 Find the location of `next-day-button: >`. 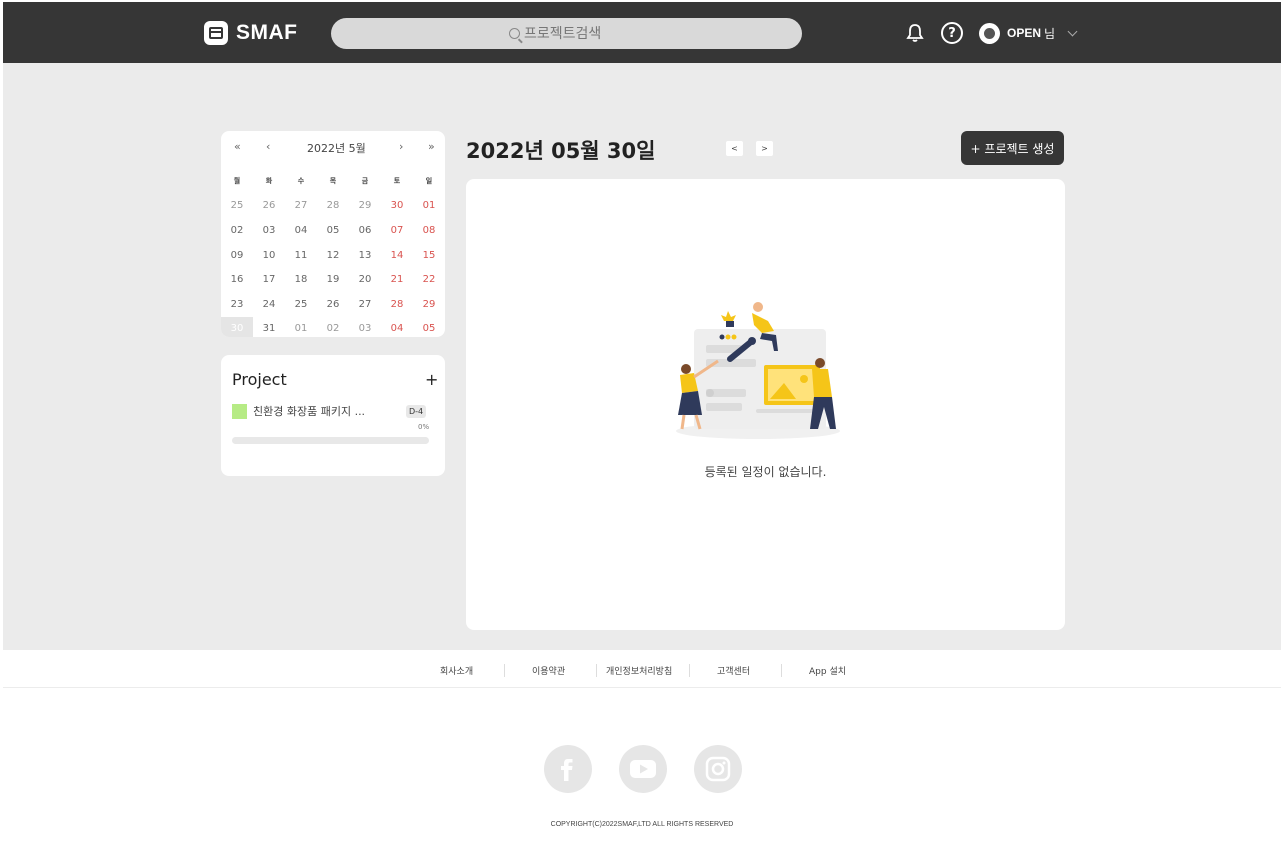

next-day-button: > is located at coordinates (764, 148).